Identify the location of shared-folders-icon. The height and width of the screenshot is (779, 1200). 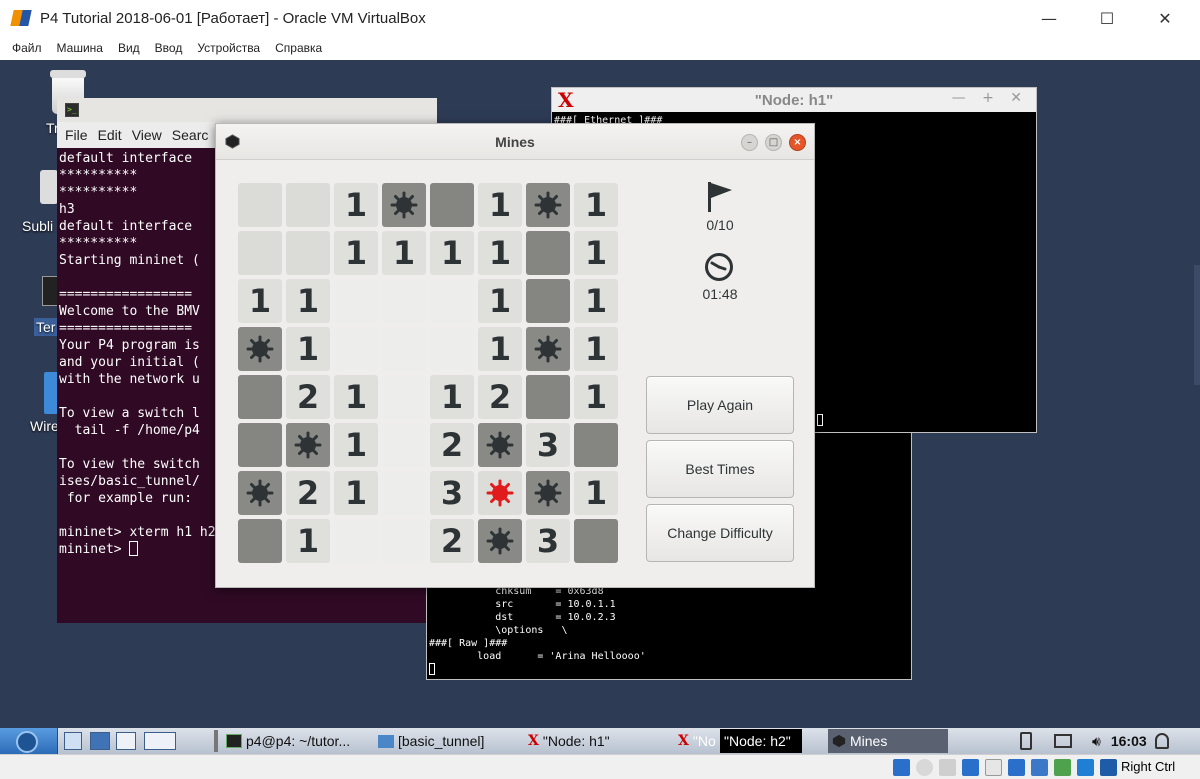
(1016, 767).